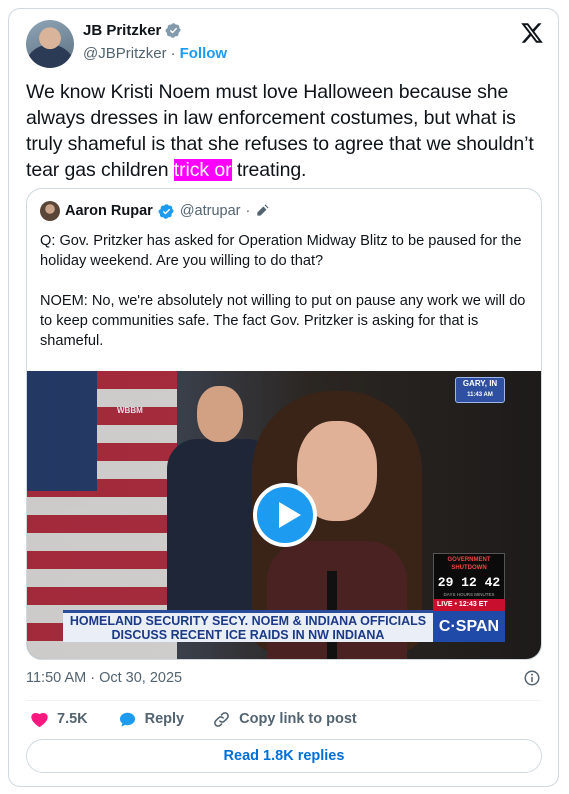  I want to click on follow-button: Follow, so click(204, 53).